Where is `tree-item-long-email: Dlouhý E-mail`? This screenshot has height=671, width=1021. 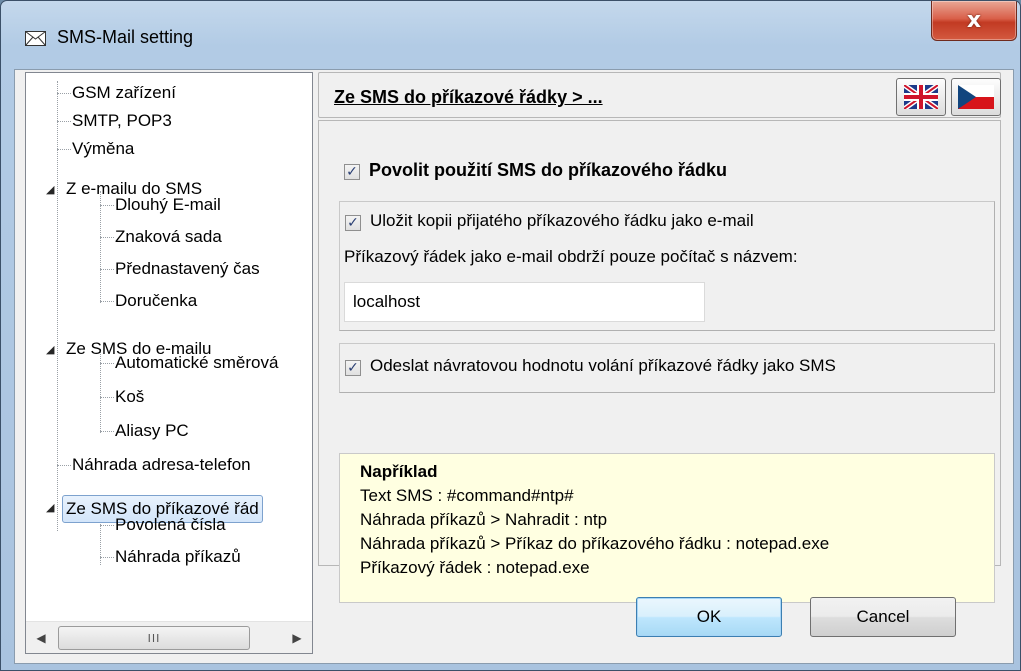
tree-item-long-email: Dlouhý E-mail is located at coordinates (168, 205).